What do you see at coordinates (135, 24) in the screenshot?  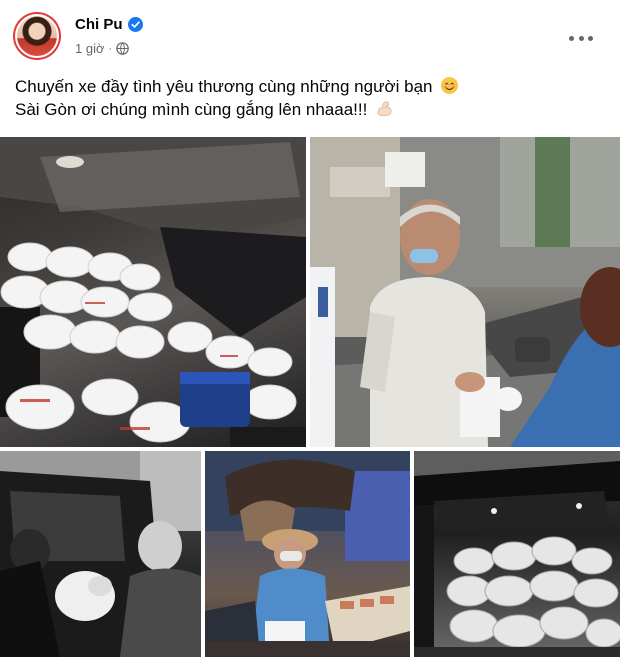 I see `verified-badge-icon` at bounding box center [135, 24].